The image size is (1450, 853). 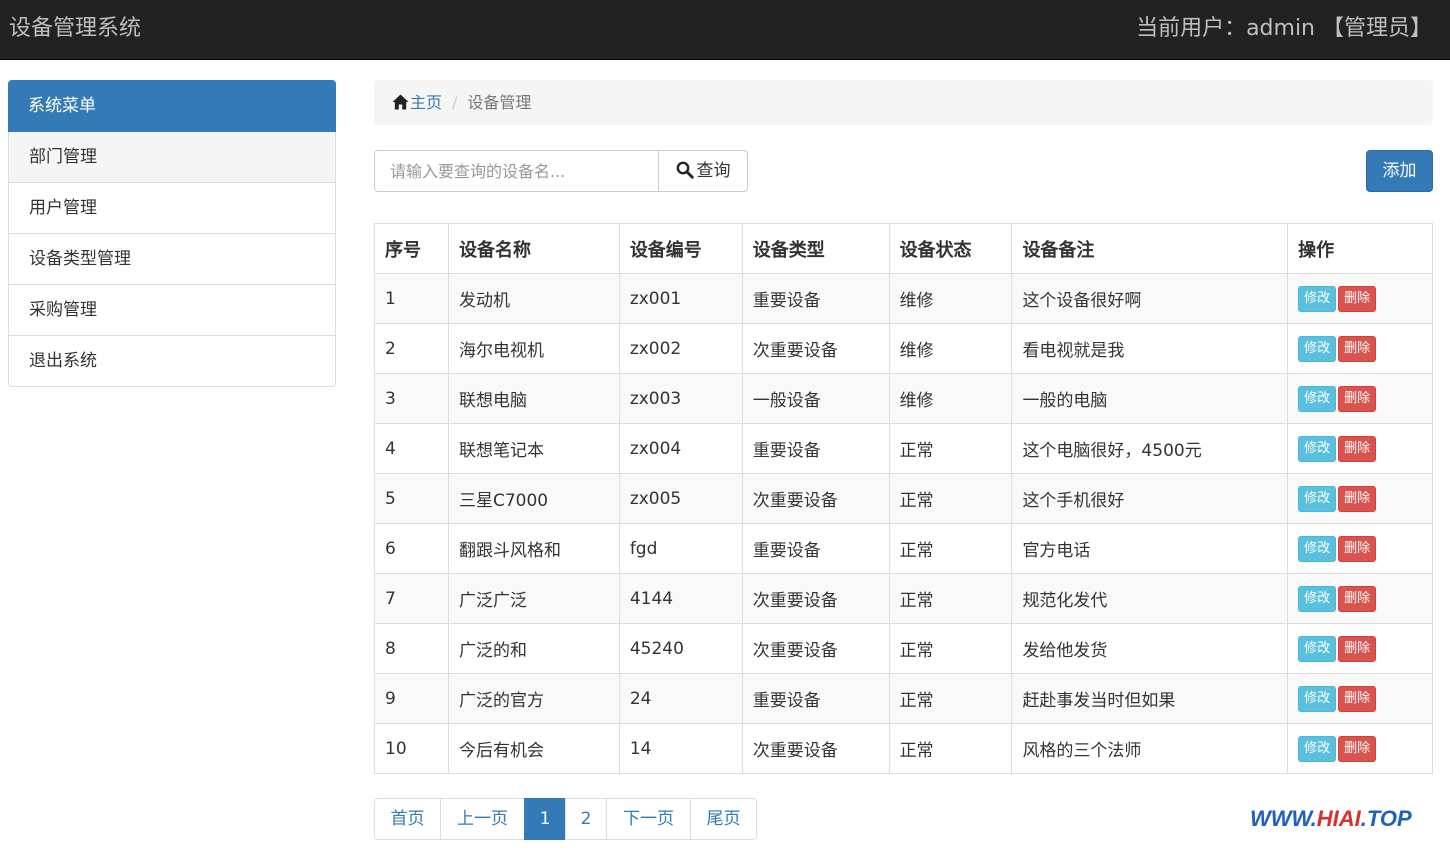 I want to click on sidebar-item-device-types: 设备类型管理, so click(x=172, y=259).